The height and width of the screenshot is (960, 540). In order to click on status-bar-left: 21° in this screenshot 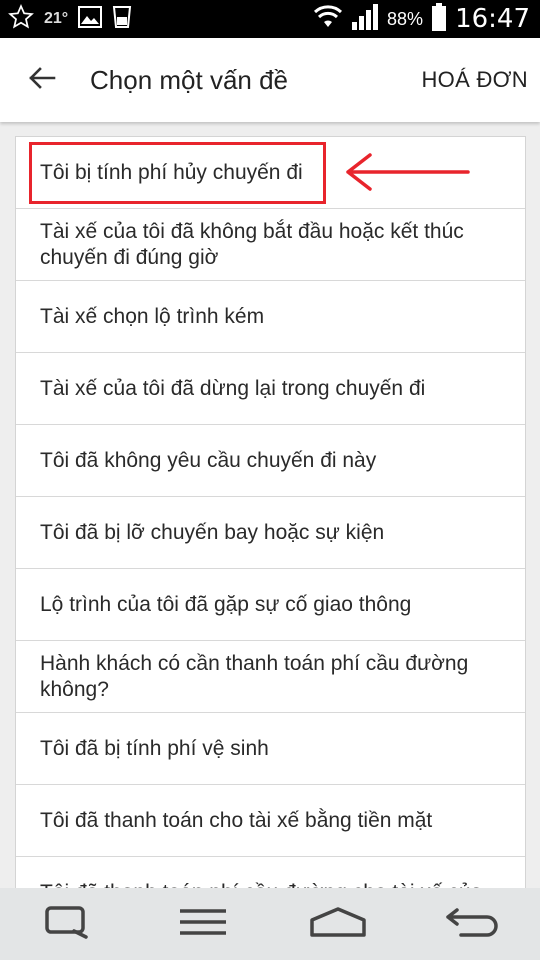, I will do `click(70, 19)`.